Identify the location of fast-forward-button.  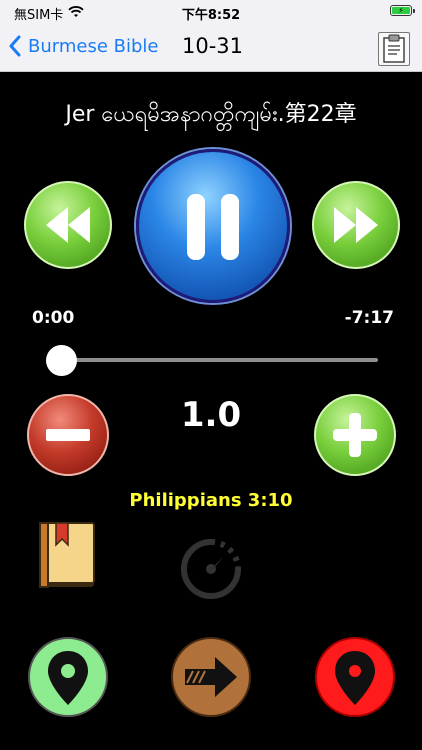
(356, 225).